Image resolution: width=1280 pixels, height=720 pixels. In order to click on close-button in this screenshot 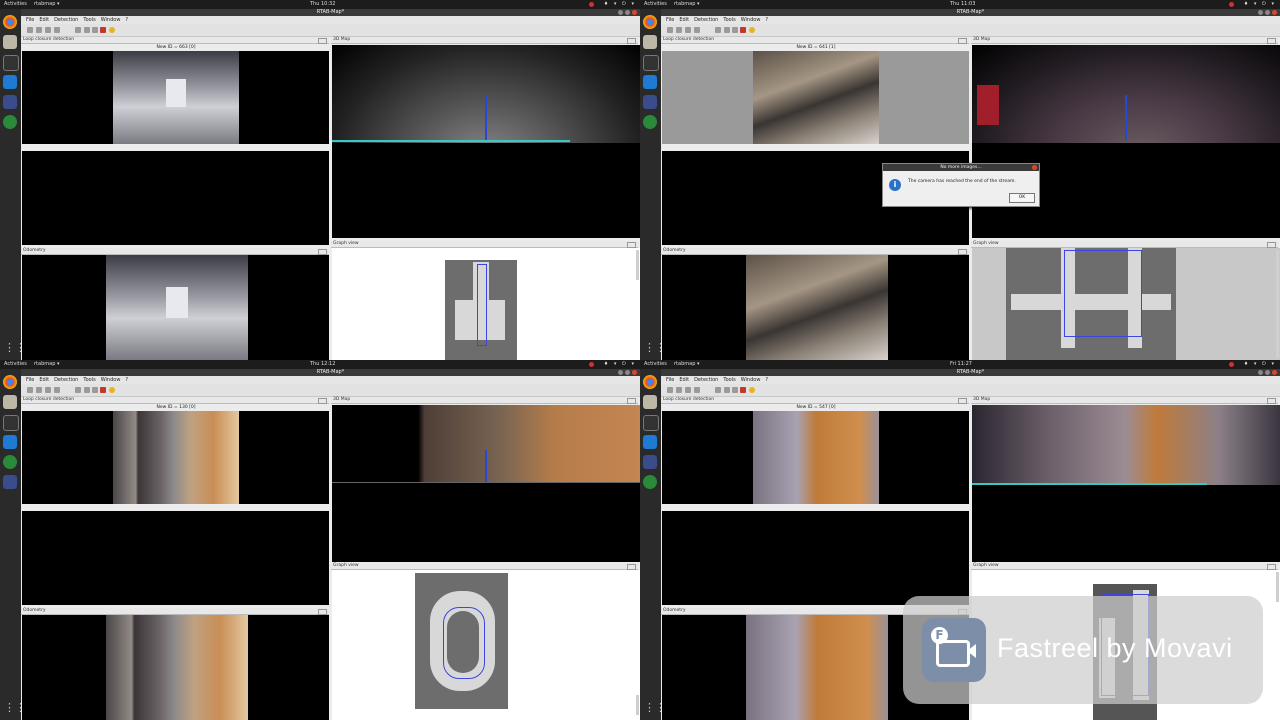, I will do `click(634, 372)`.